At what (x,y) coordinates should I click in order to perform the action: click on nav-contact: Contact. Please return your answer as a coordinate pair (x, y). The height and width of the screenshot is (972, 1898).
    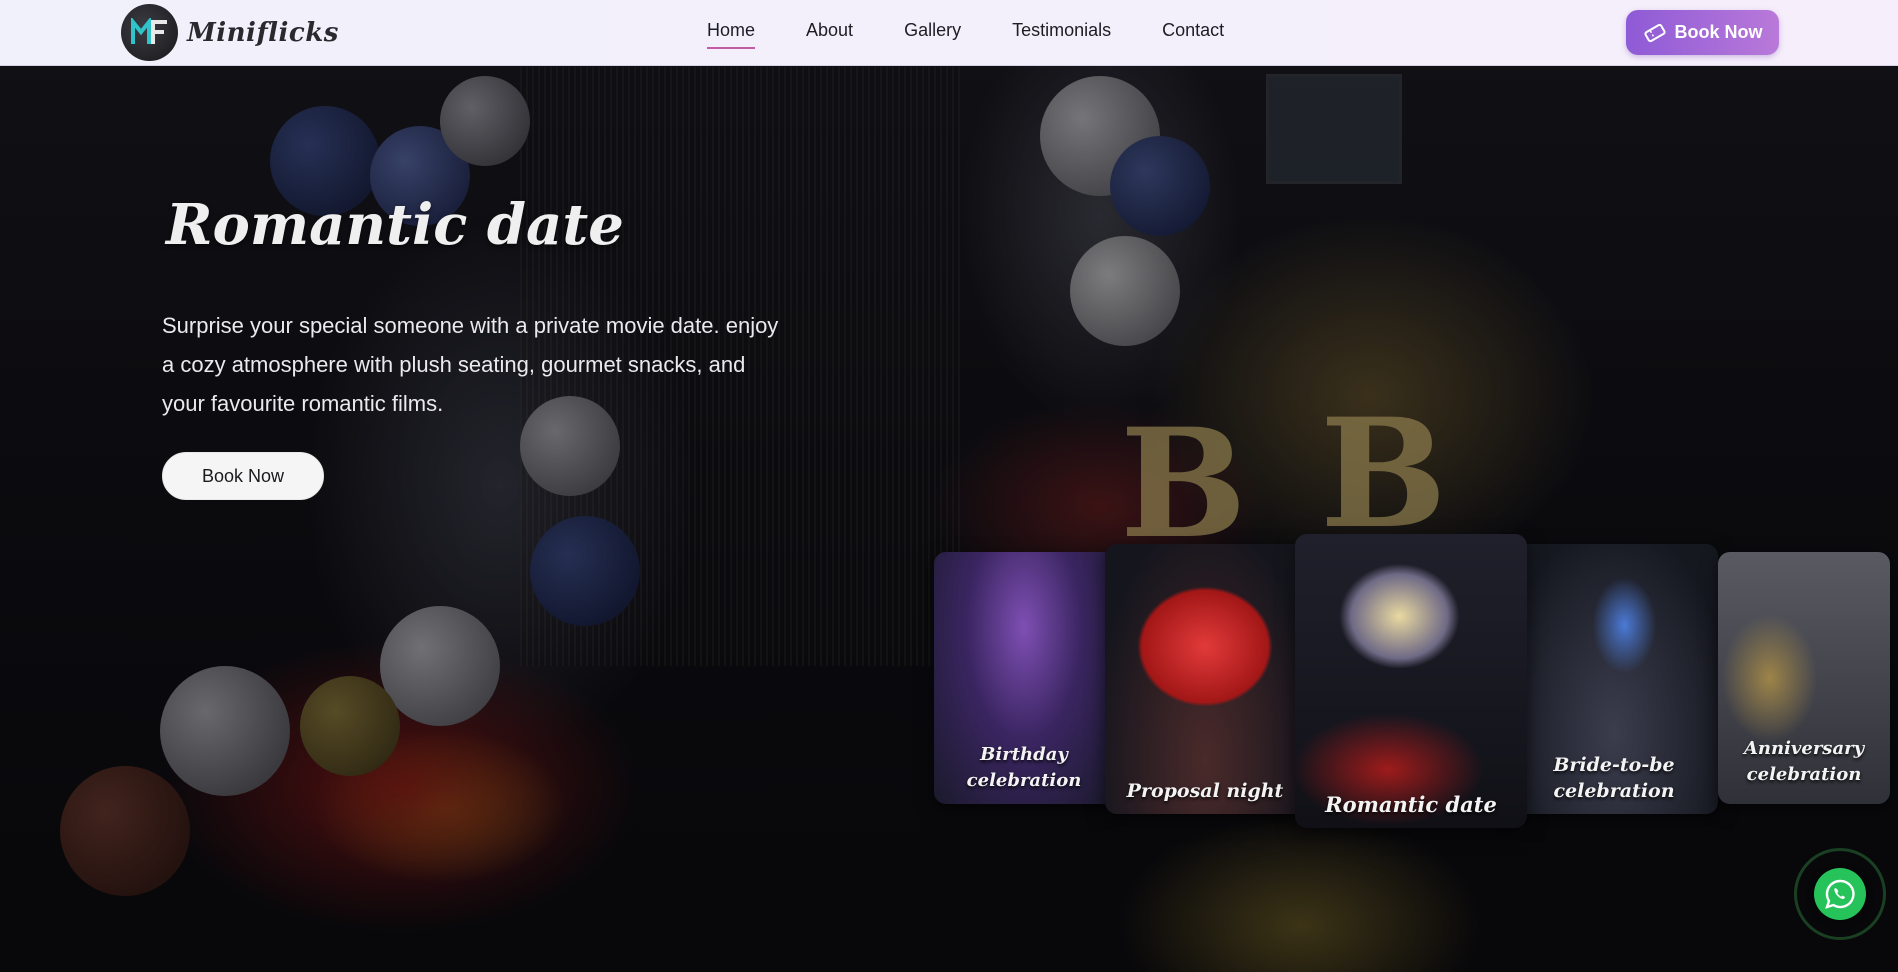
    Looking at the image, I should click on (1193, 34).